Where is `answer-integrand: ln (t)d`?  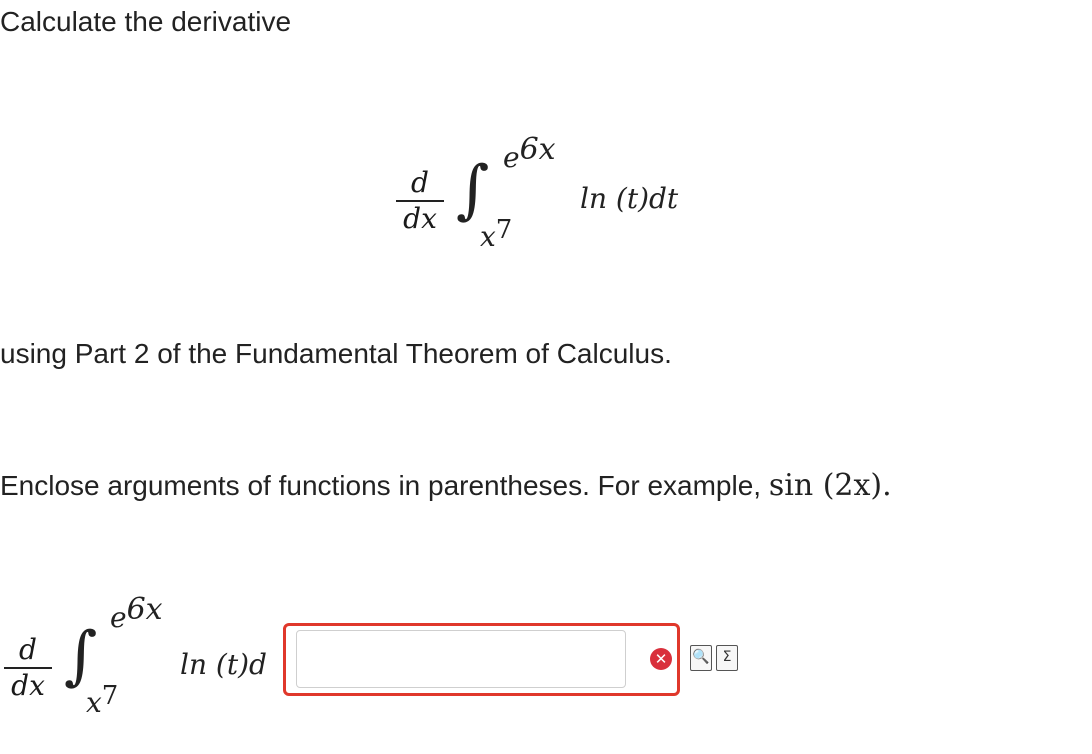
answer-integrand: ln (t)d is located at coordinates (223, 664).